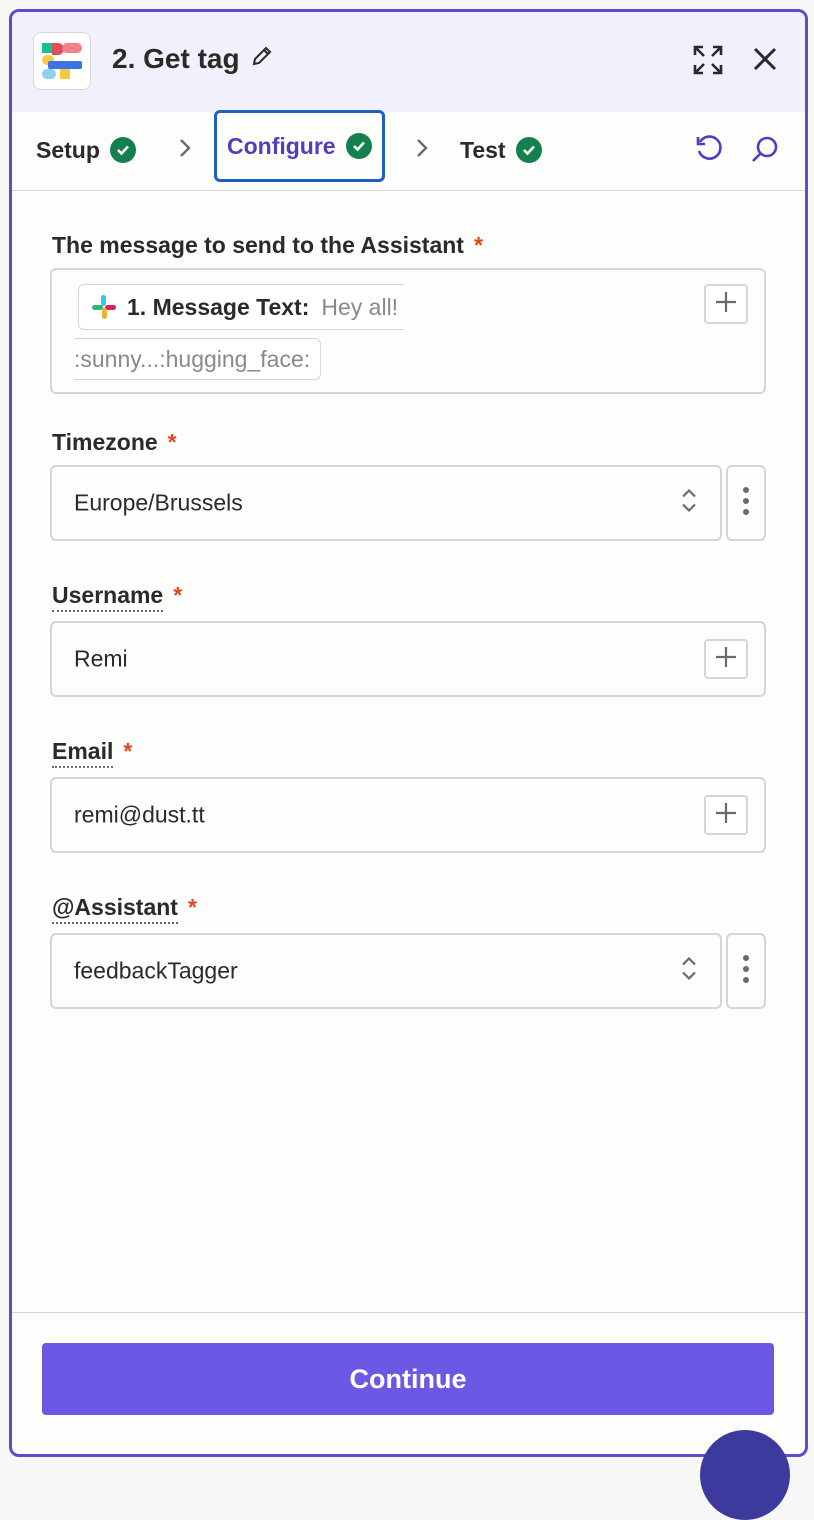  I want to click on tab-configure: Configure, so click(299, 146).